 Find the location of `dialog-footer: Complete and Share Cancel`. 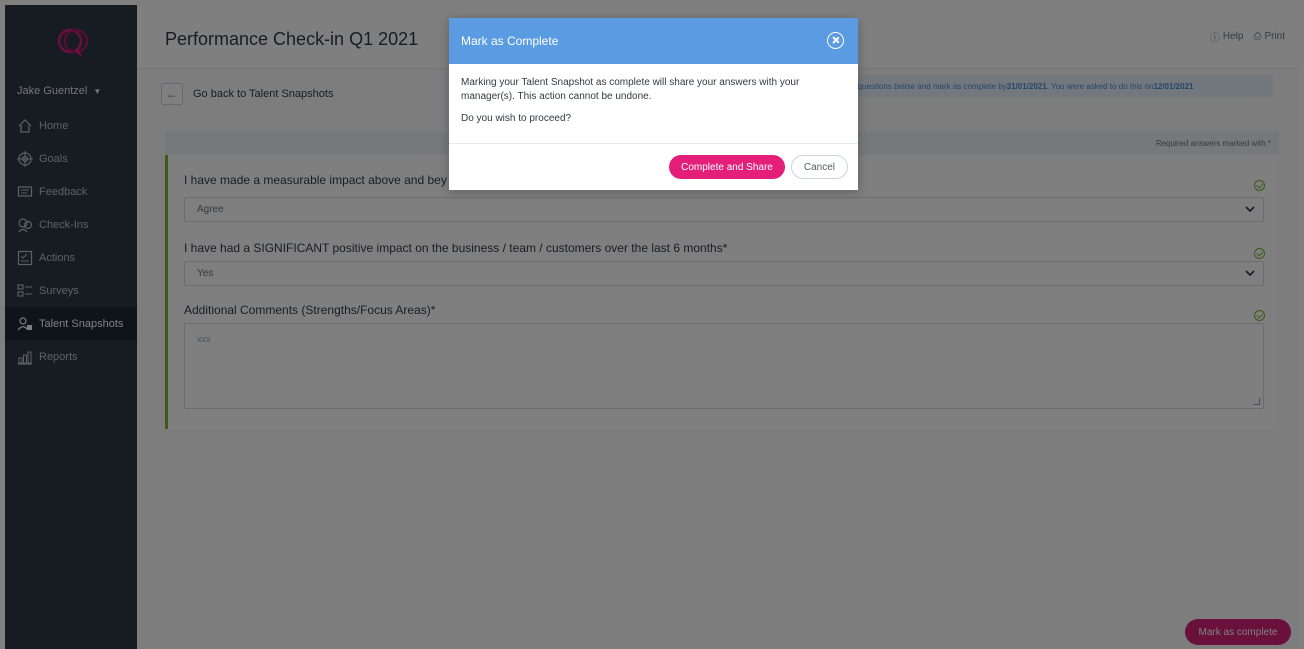

dialog-footer: Complete and Share Cancel is located at coordinates (653, 167).